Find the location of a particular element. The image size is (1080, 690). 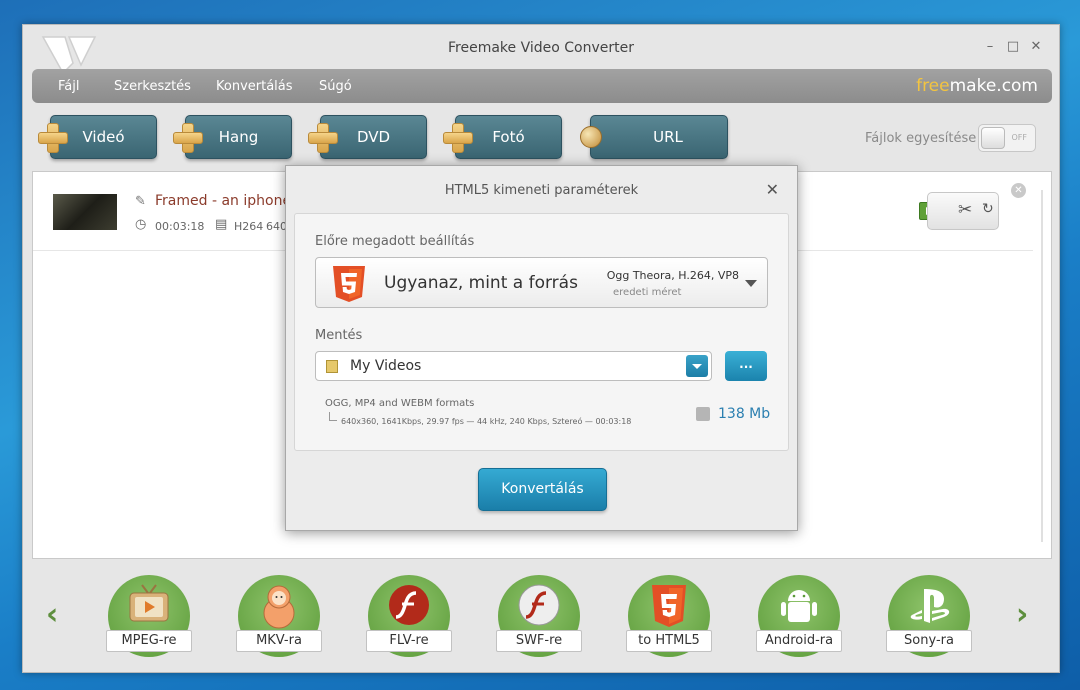

preset-codecs: Ogg Theora, H.264, VP8 is located at coordinates (672, 275).